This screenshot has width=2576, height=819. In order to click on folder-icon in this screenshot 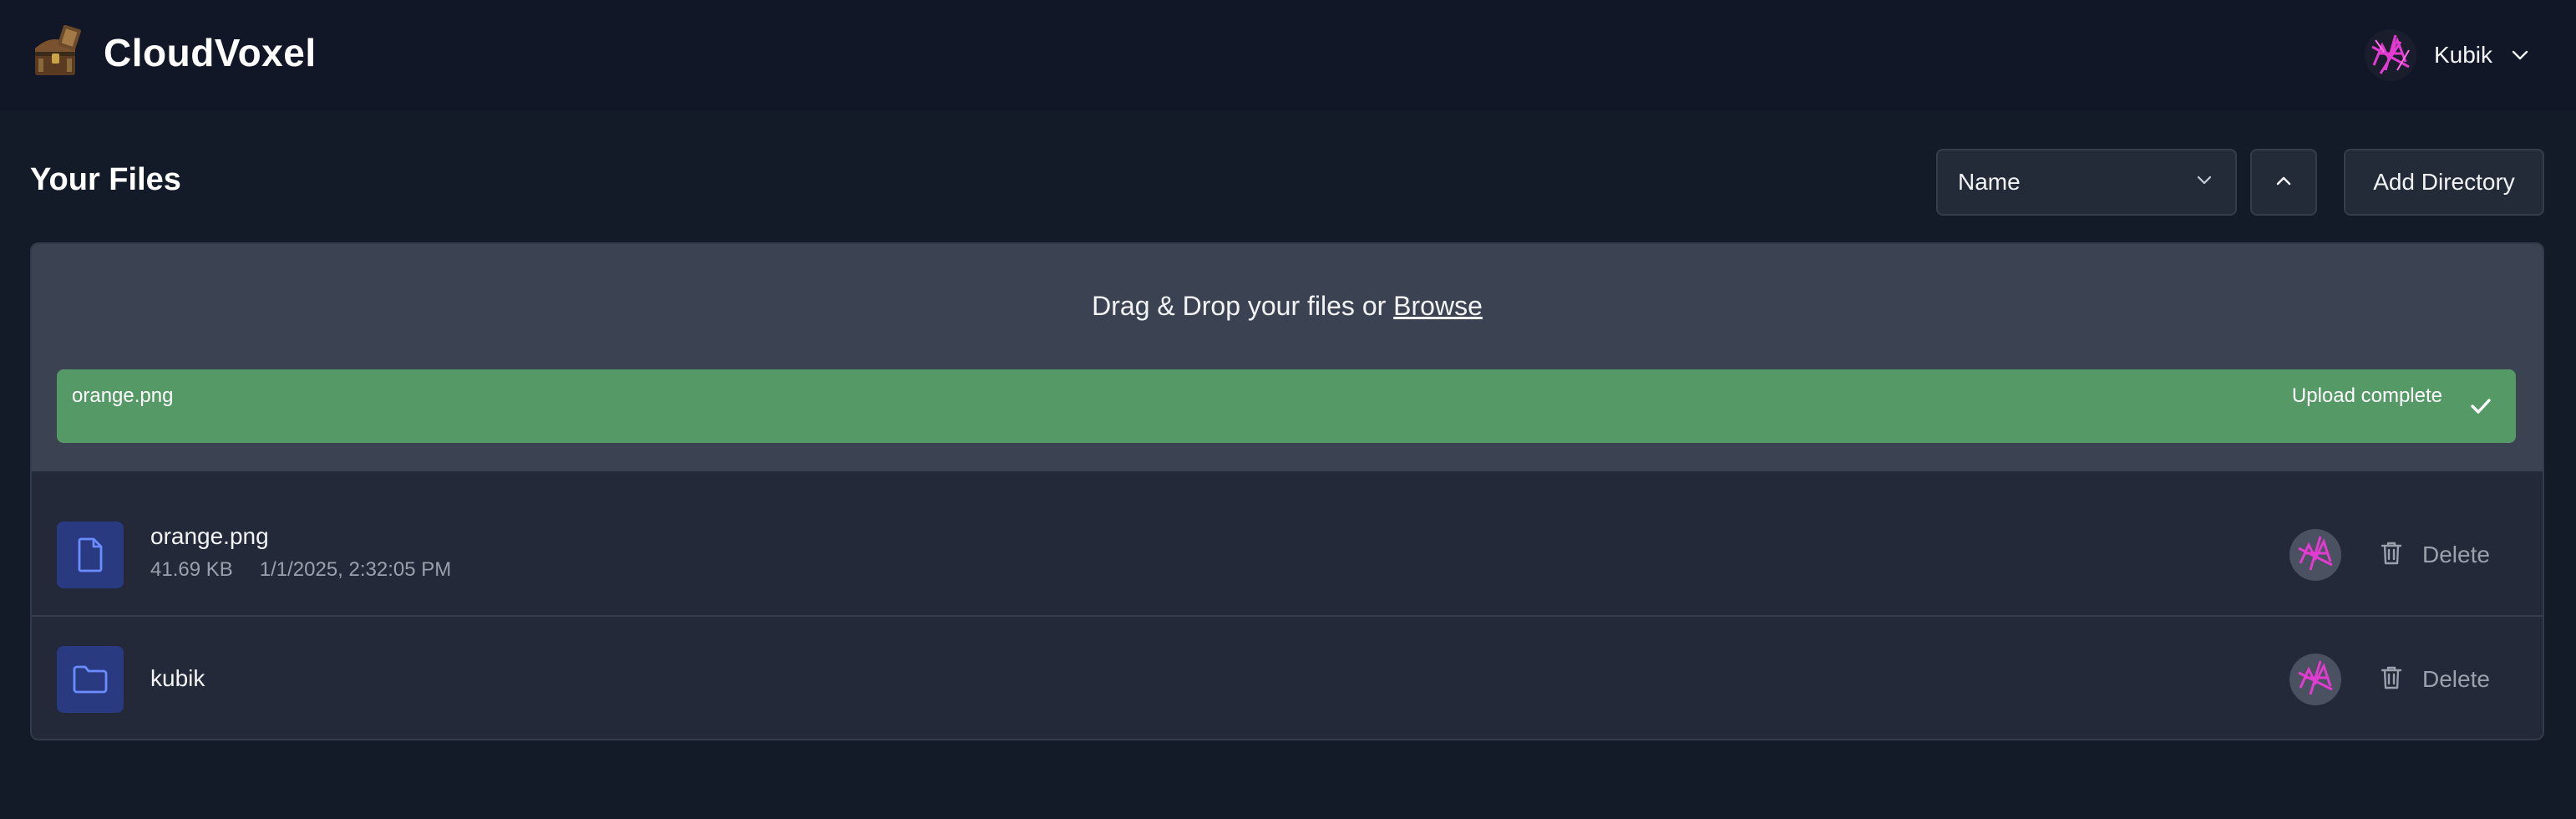, I will do `click(90, 679)`.